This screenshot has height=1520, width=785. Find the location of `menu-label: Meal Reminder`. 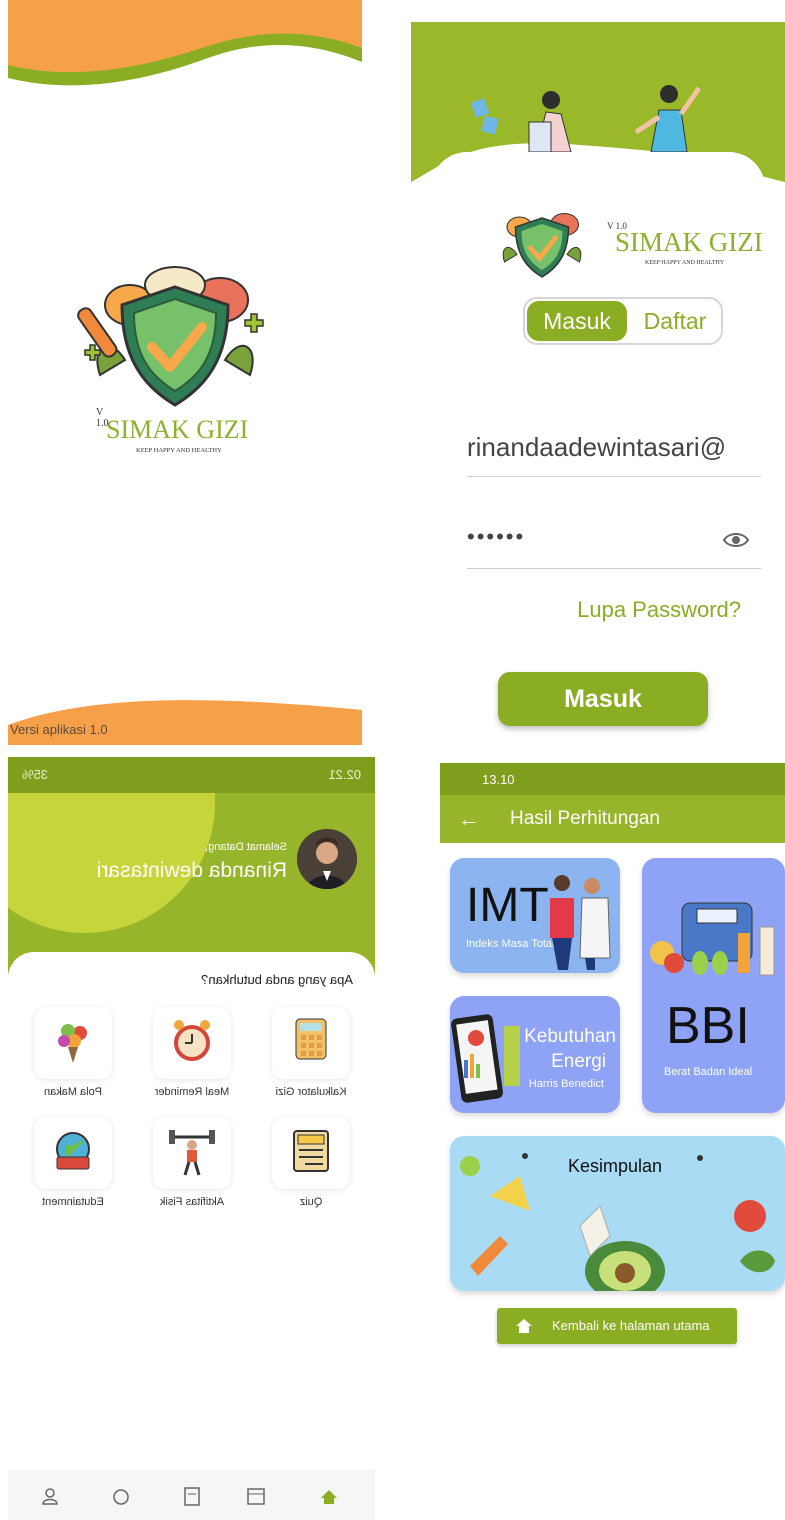

menu-label: Meal Reminder is located at coordinates (192, 1092).